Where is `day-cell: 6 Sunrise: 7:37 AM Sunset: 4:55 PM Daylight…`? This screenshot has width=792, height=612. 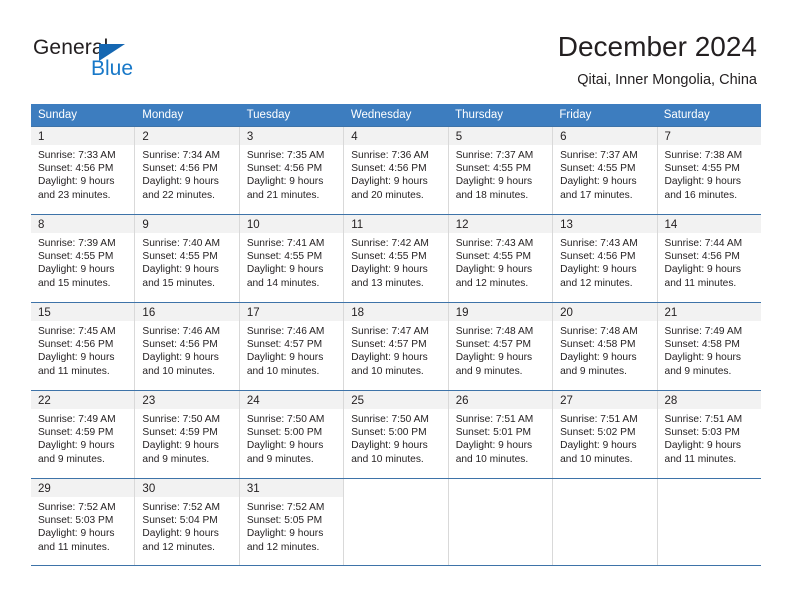 day-cell: 6 Sunrise: 7:37 AM Sunset: 4:55 PM Daylight… is located at coordinates (605, 170).